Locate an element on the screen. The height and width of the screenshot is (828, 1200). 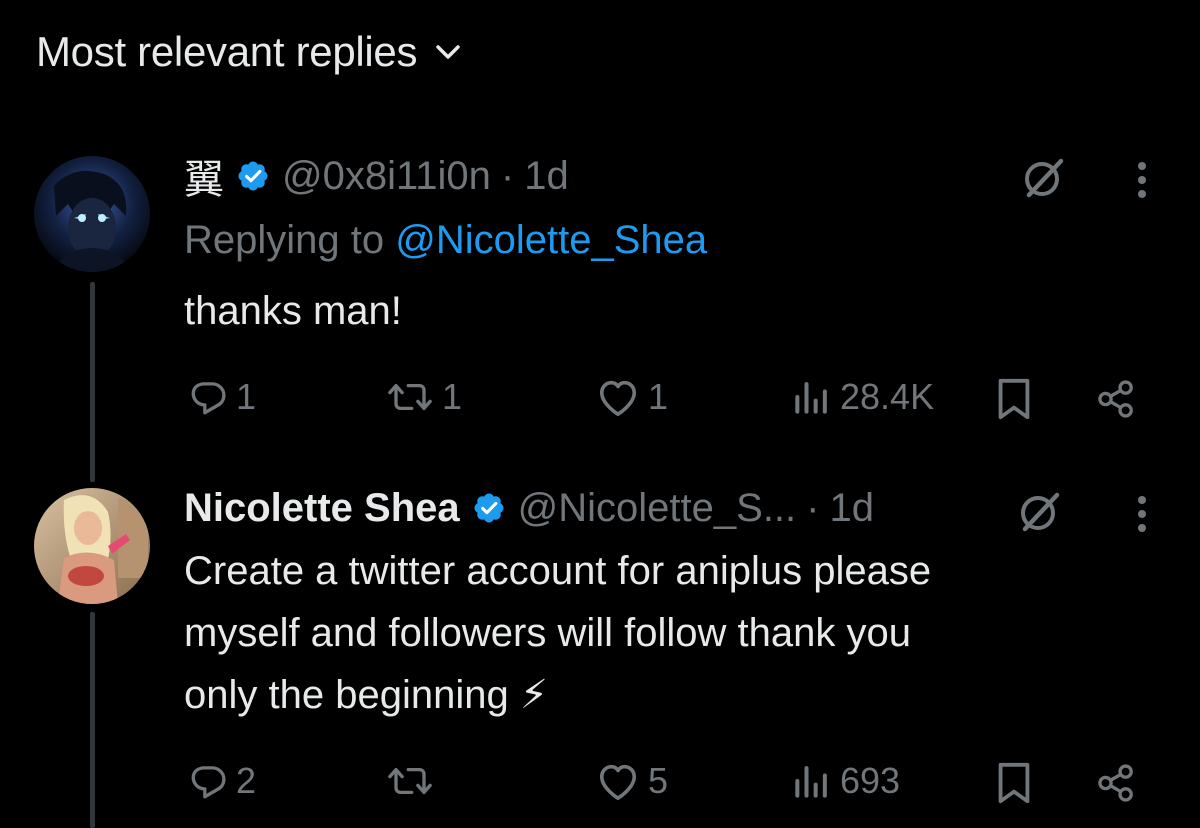
display-name: 翼 is located at coordinates (204, 176).